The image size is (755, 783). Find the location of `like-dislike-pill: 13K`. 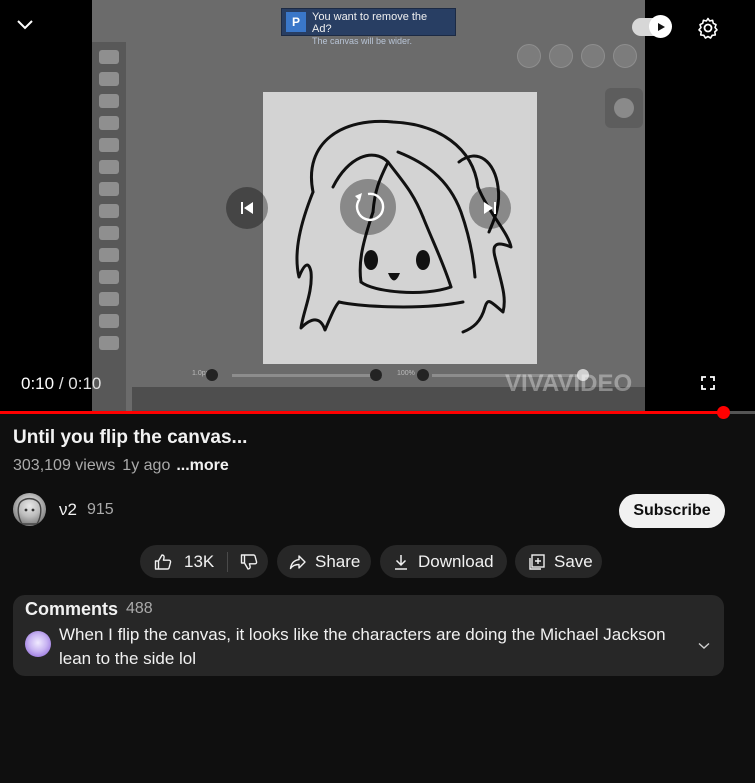

like-dislike-pill: 13K is located at coordinates (204, 561).